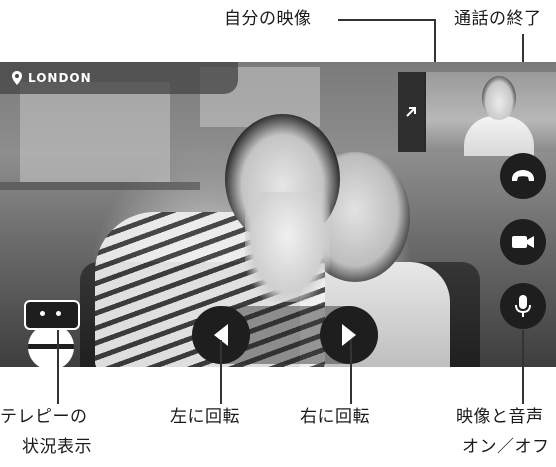  I want to click on expand-arrow-icon, so click(411, 112).